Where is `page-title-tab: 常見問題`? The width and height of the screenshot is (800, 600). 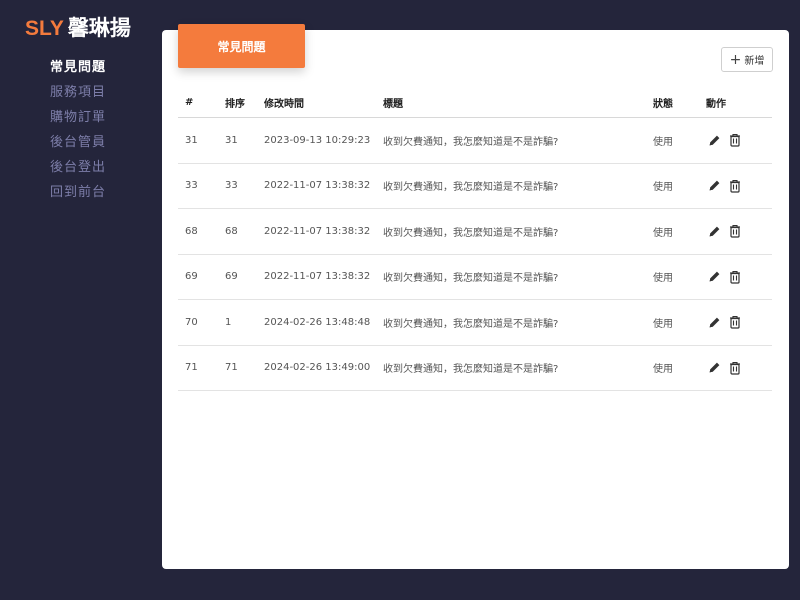
page-title-tab: 常見問題 is located at coordinates (241, 46).